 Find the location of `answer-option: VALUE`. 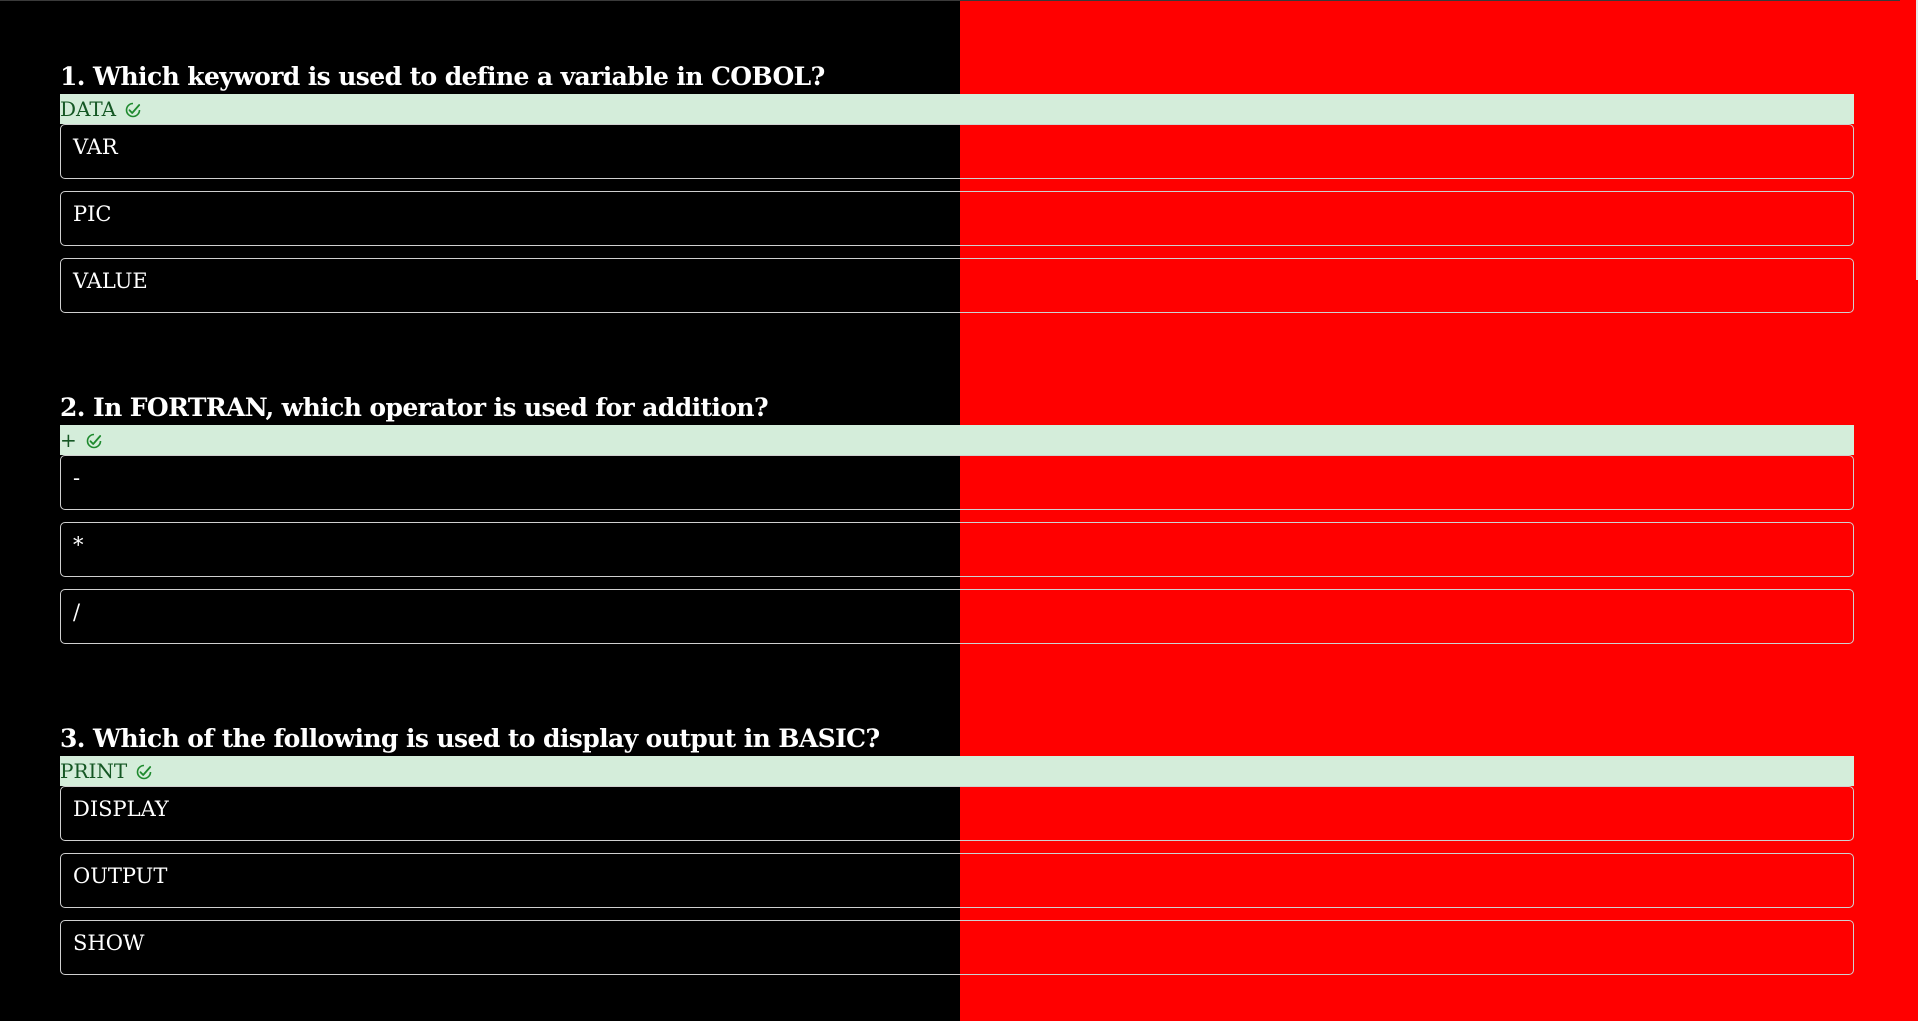

answer-option: VALUE is located at coordinates (957, 285).